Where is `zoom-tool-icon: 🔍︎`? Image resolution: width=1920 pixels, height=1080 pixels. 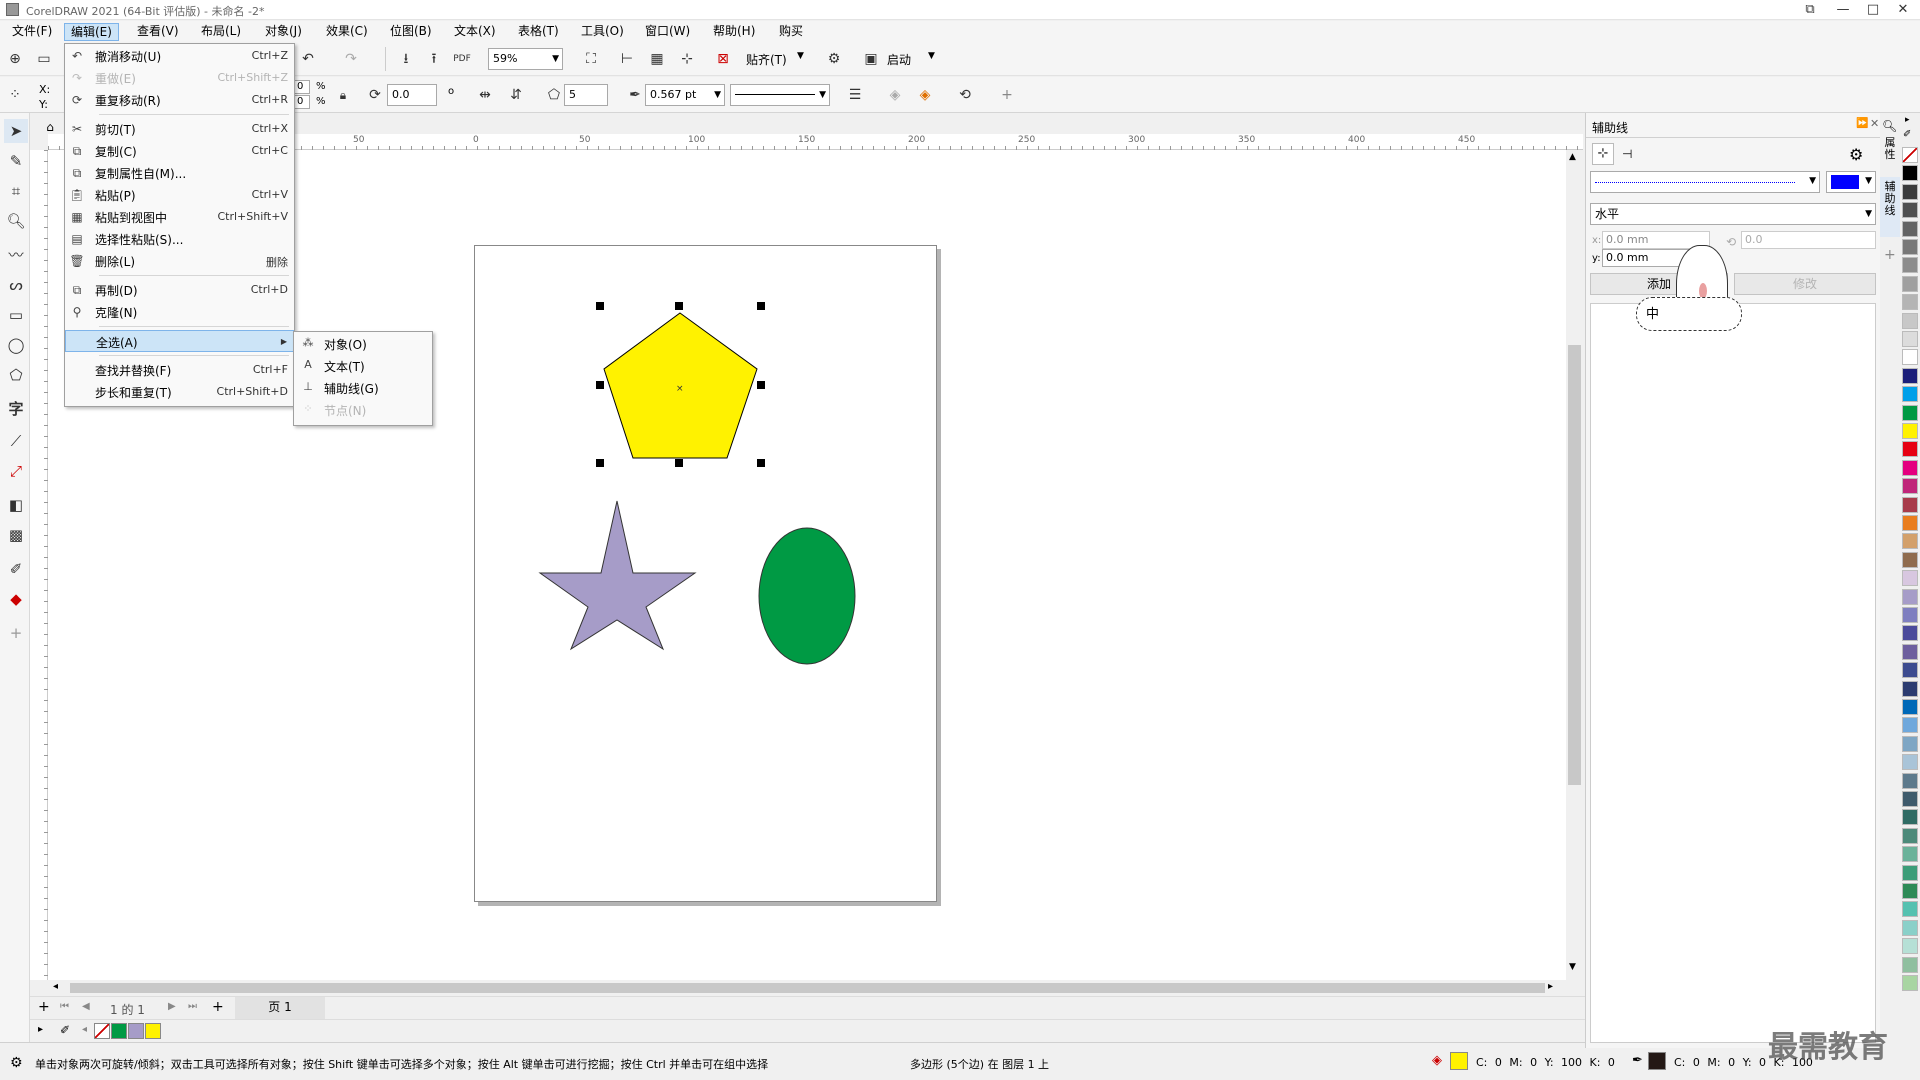
zoom-tool-icon: 🔍︎ is located at coordinates (16, 221).